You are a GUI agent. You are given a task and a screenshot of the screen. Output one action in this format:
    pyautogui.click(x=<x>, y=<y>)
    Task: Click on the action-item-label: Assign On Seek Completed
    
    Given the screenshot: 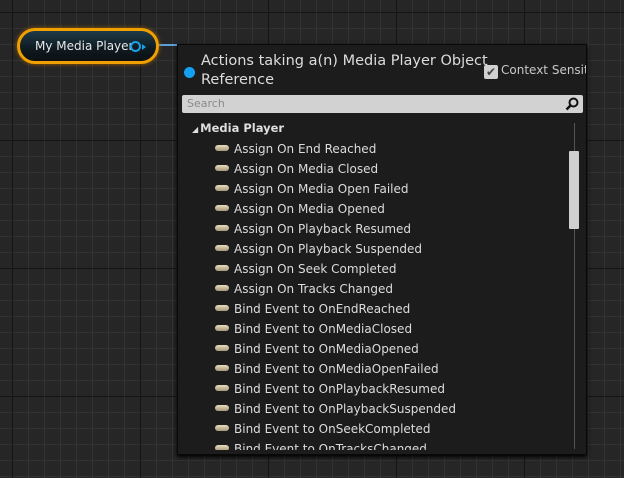 What is the action you would take?
    pyautogui.click(x=315, y=269)
    